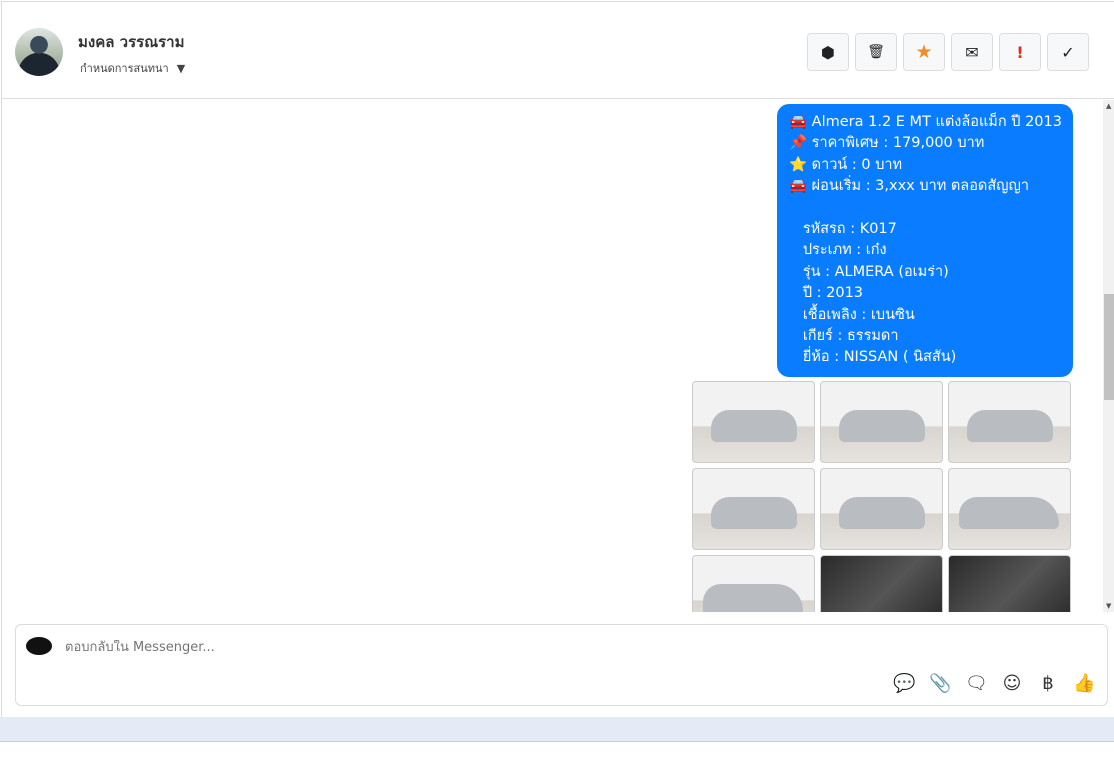 This screenshot has width=1114, height=758. Describe the element at coordinates (39, 646) in the screenshot. I see `page-avatar` at that location.